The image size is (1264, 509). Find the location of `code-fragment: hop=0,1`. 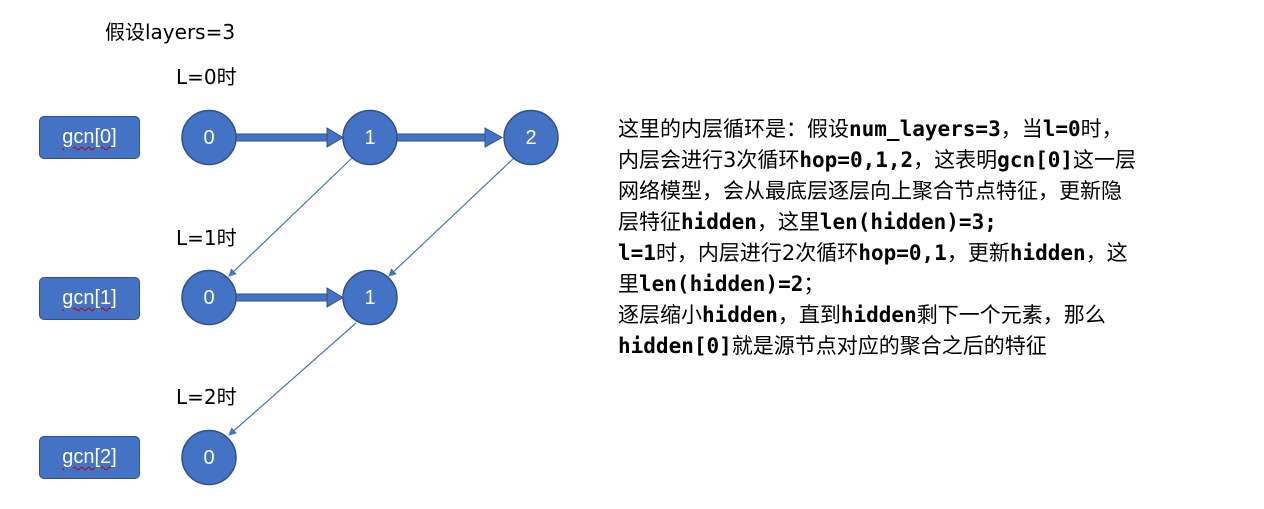

code-fragment: hop=0,1 is located at coordinates (902, 253).